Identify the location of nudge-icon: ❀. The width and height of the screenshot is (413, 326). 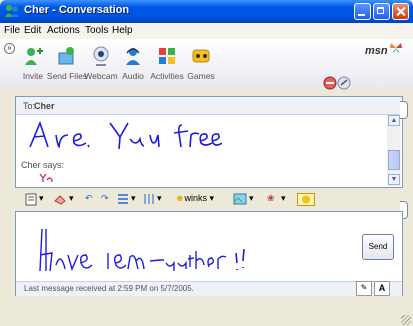
(271, 198).